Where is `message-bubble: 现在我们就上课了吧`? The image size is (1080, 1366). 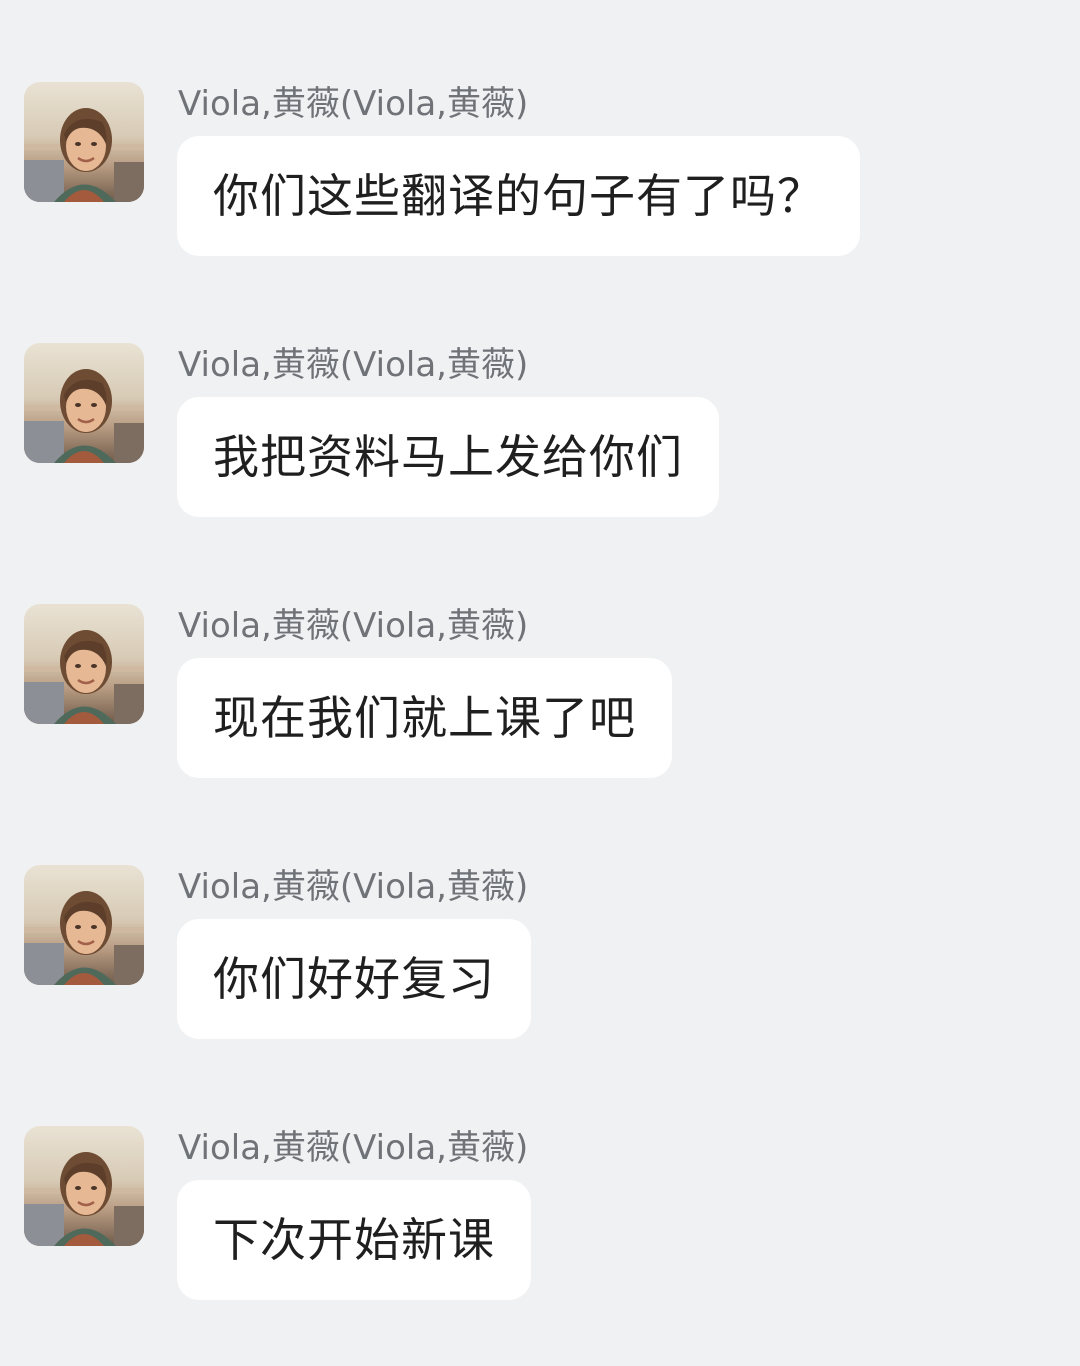
message-bubble: 现在我们就上课了吧 is located at coordinates (424, 718).